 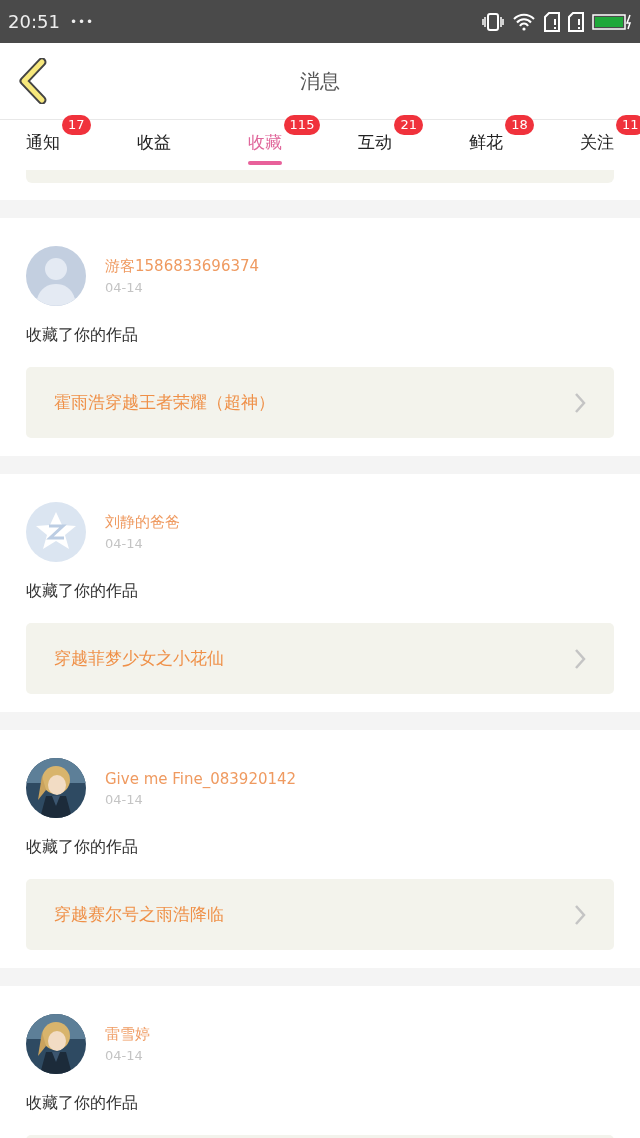 I want to click on user-name: 刘静的爸爸, so click(x=142, y=522).